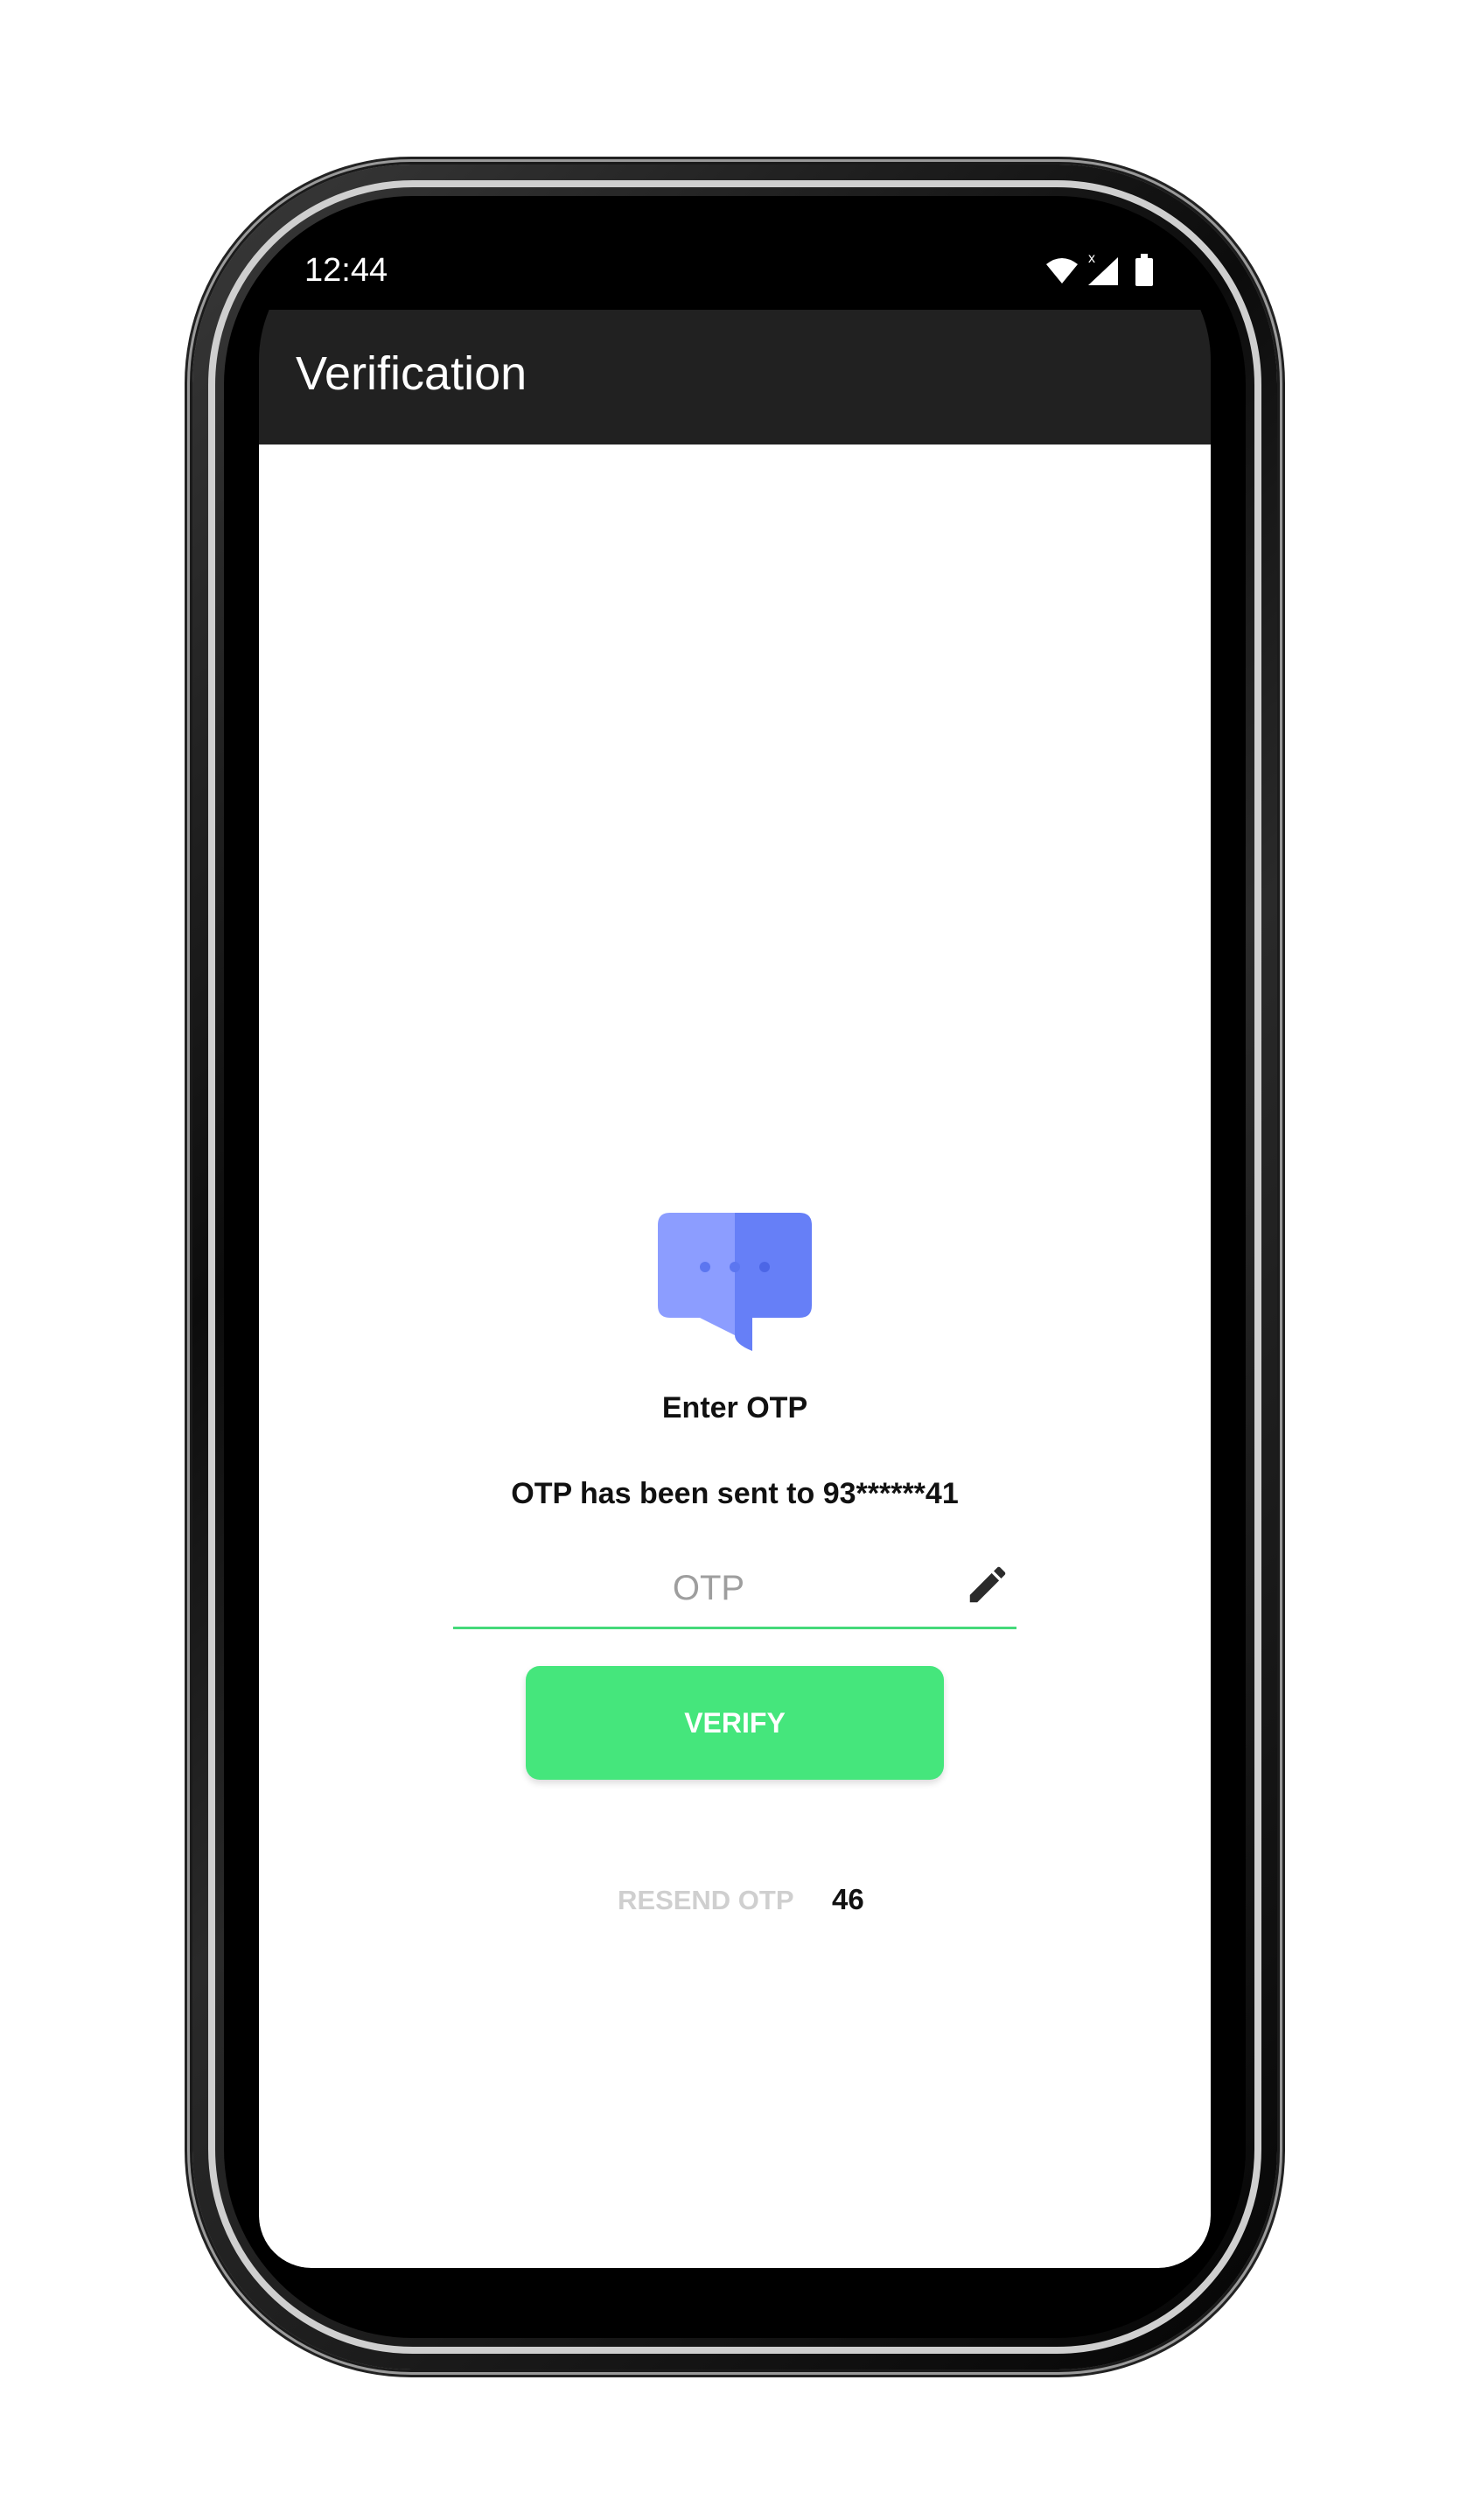 Image resolution: width=1467 pixels, height=2520 pixels. What do you see at coordinates (987, 1587) in the screenshot?
I see `pencil-icon` at bounding box center [987, 1587].